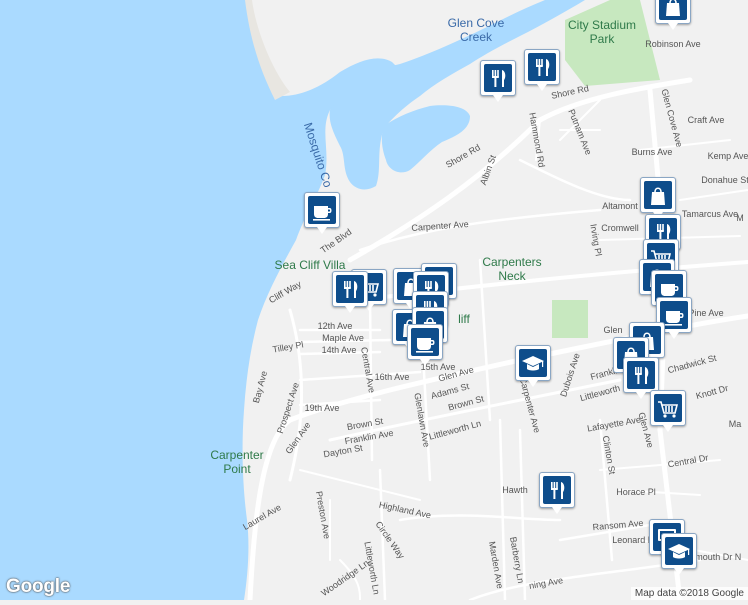 The height and width of the screenshot is (605, 748). What do you see at coordinates (570, 319) in the screenshot?
I see `park-square` at bounding box center [570, 319].